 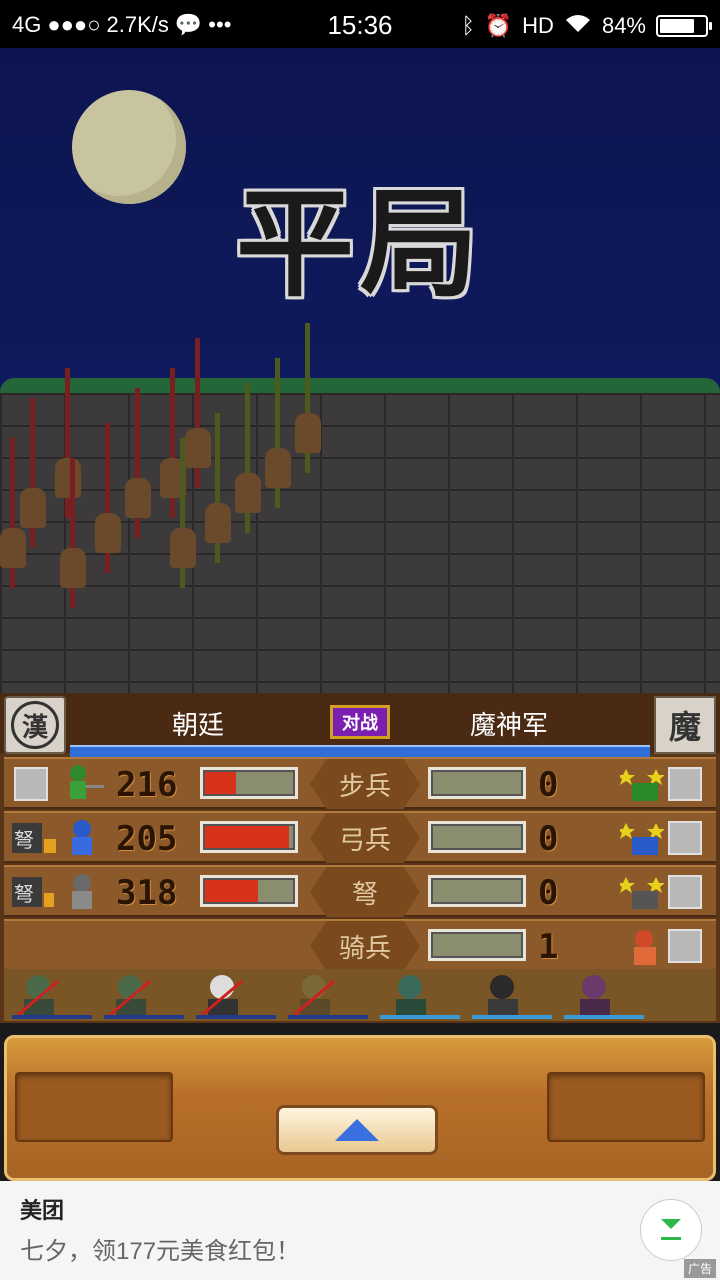 I want to click on unit-row-cavalry: 骑兵 1, so click(x=360, y=945).